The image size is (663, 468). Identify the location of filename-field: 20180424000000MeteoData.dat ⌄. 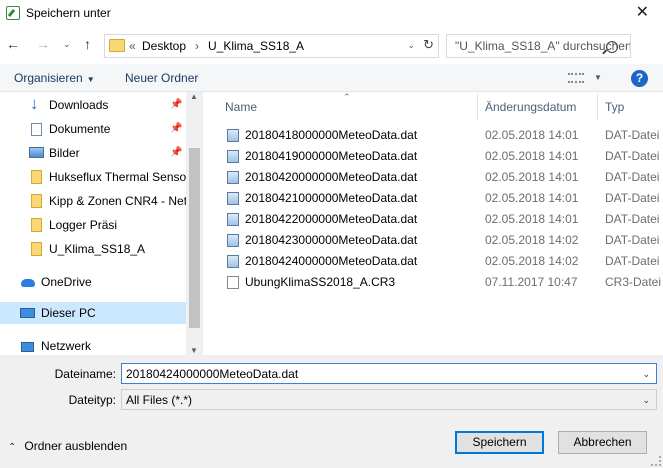
(389, 373).